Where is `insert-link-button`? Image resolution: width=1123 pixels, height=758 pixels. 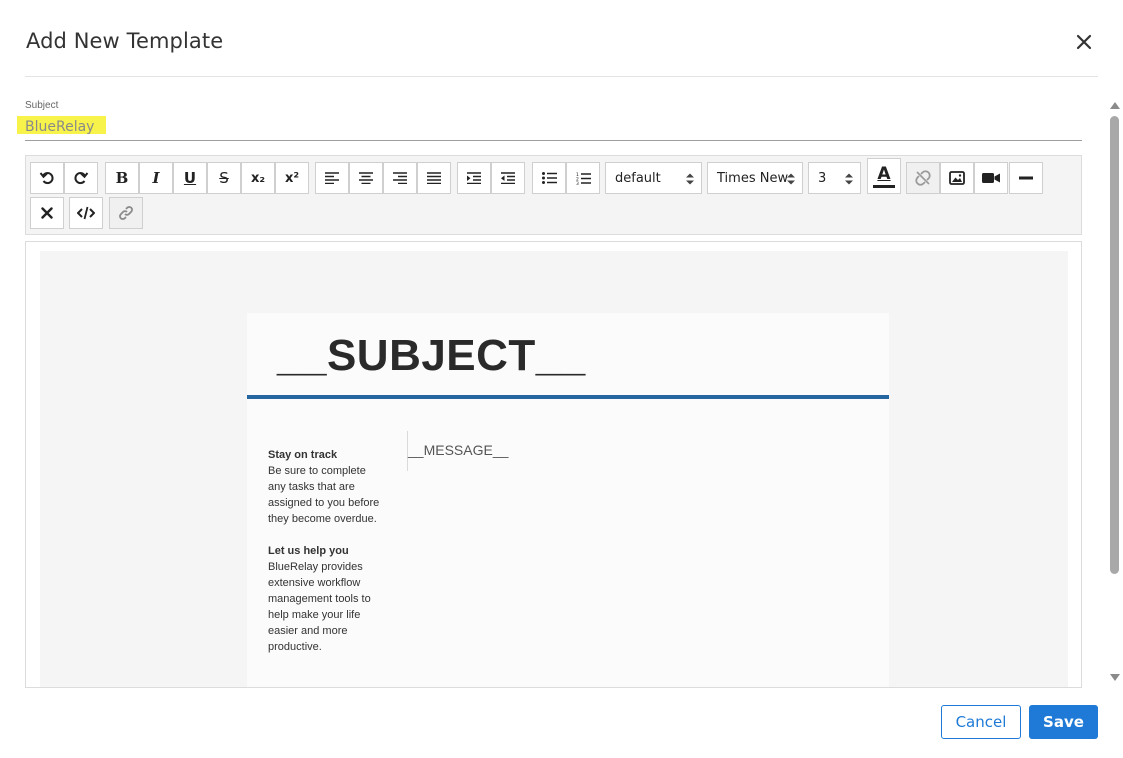 insert-link-button is located at coordinates (126, 213).